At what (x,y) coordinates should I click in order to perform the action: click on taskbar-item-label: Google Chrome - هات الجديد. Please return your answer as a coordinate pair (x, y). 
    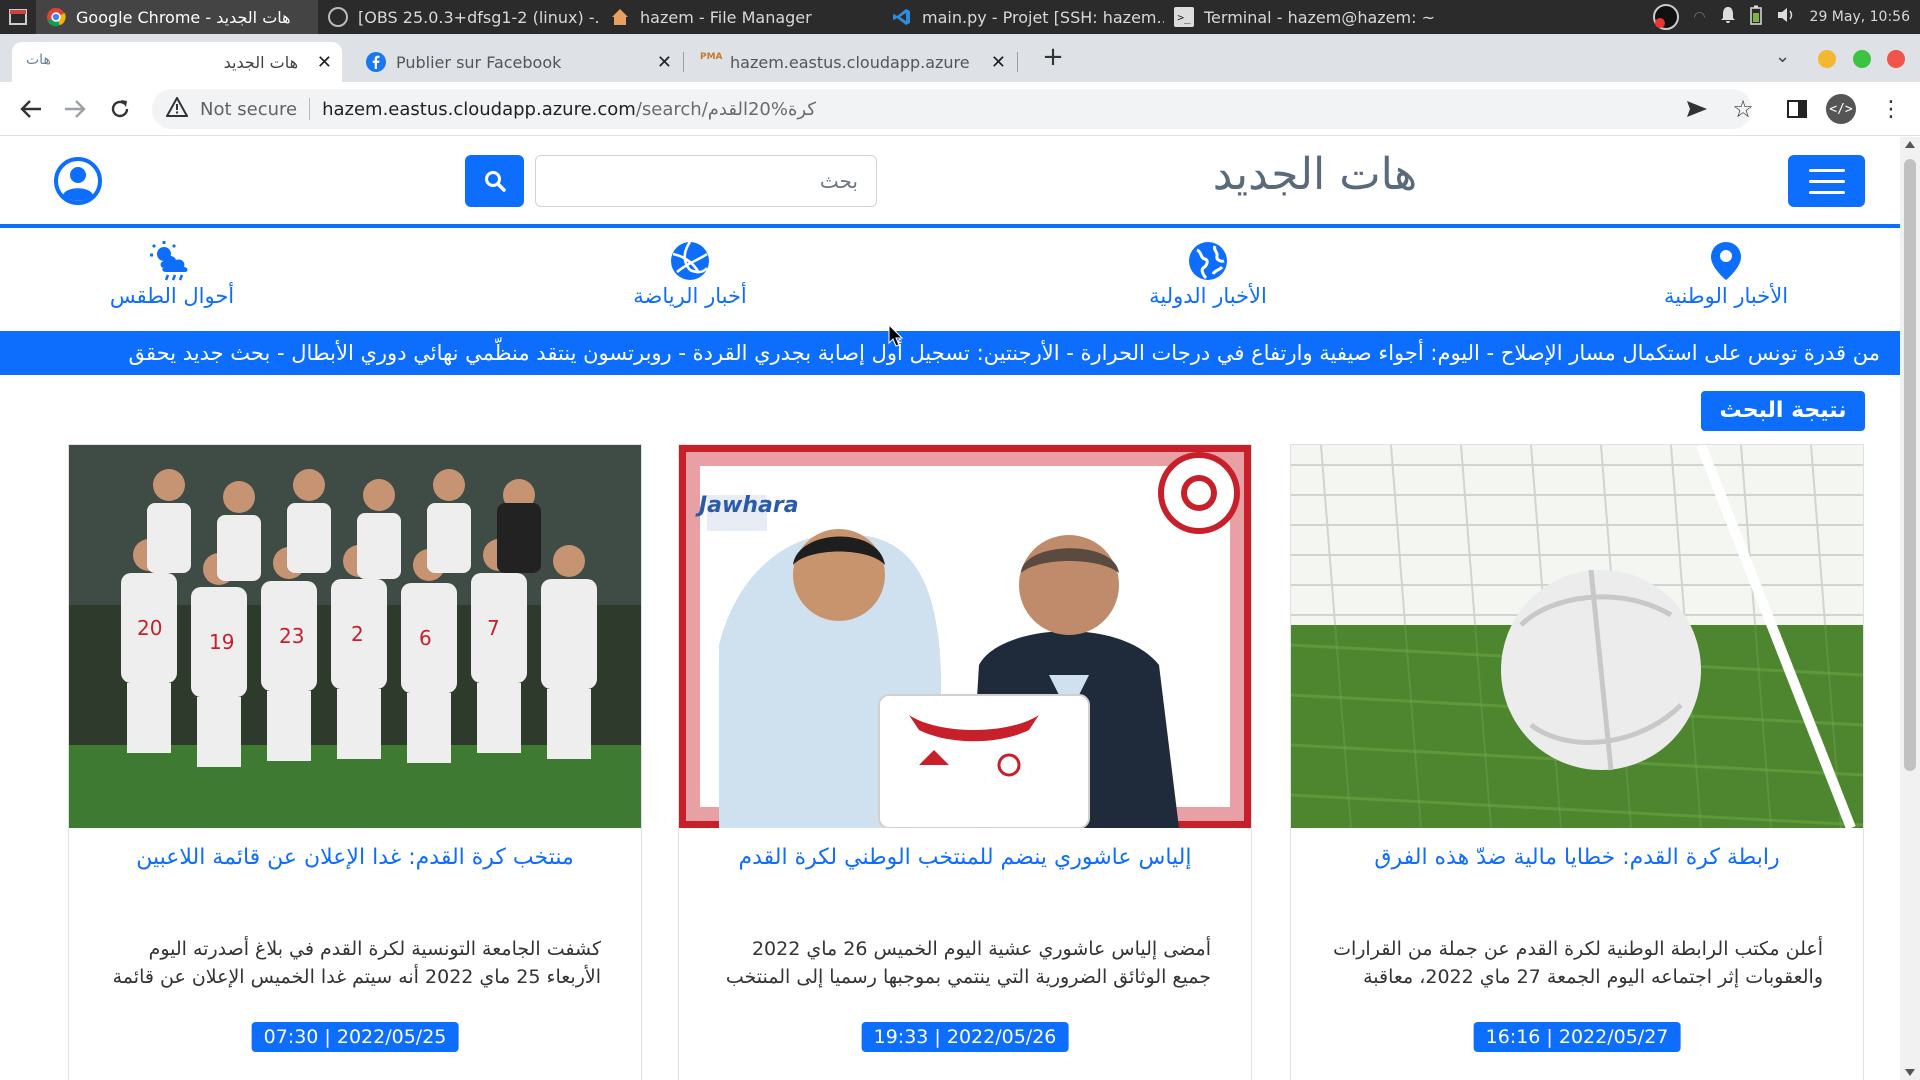
    Looking at the image, I should click on (183, 17).